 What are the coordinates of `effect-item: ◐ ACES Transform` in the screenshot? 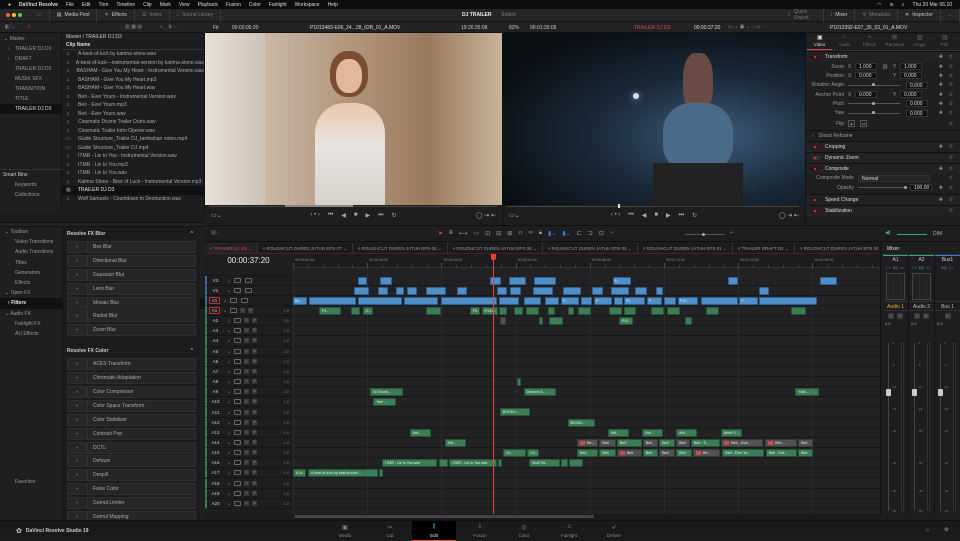 It's located at (131, 364).